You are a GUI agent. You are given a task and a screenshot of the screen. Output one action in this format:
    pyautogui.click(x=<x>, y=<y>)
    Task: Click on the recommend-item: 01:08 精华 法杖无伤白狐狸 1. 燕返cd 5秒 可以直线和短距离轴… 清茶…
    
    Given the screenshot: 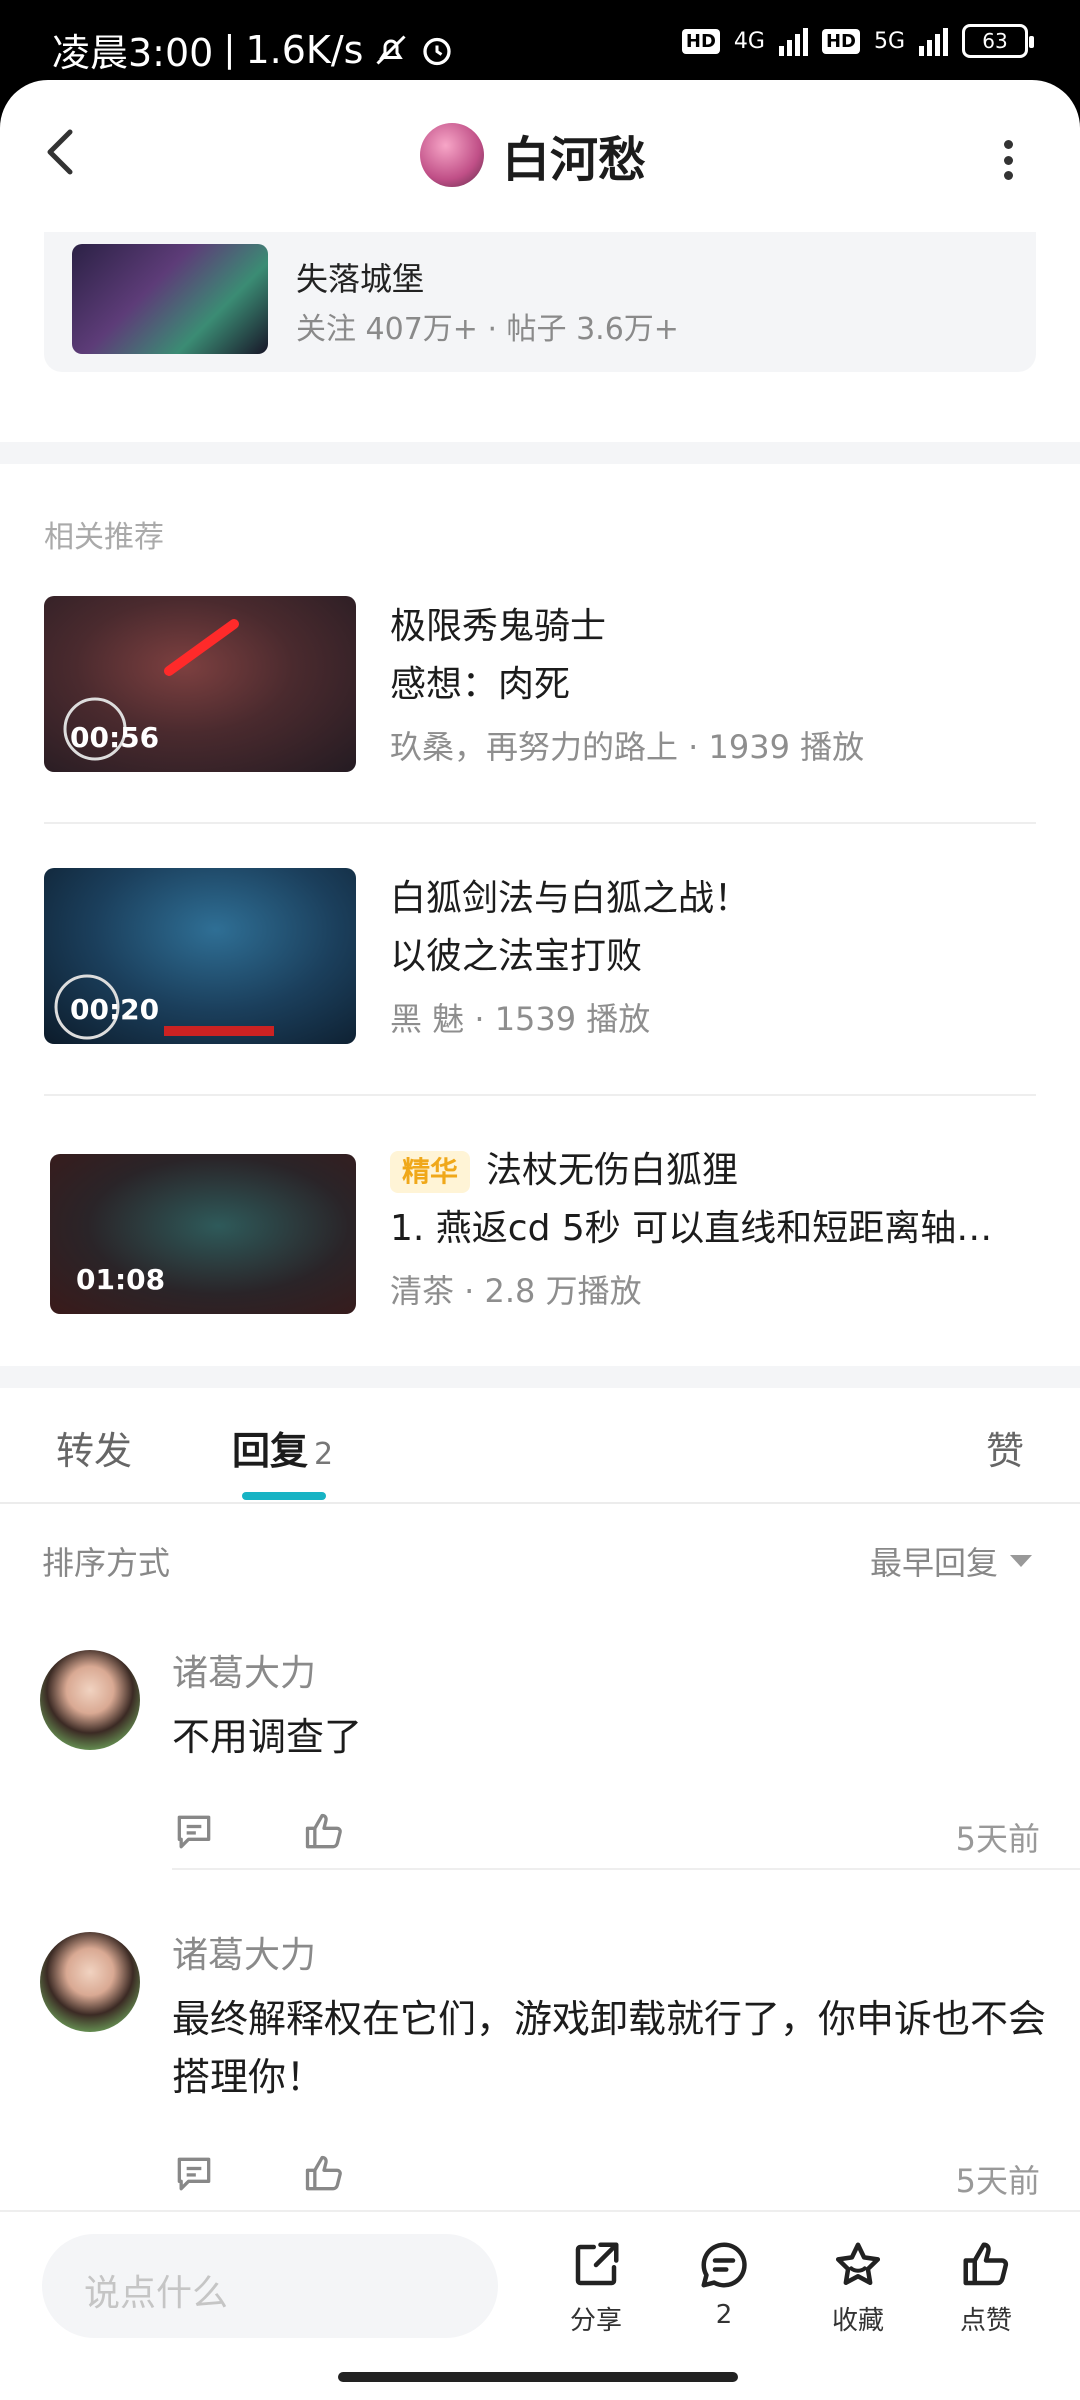 What is the action you would take?
    pyautogui.click(x=540, y=1225)
    